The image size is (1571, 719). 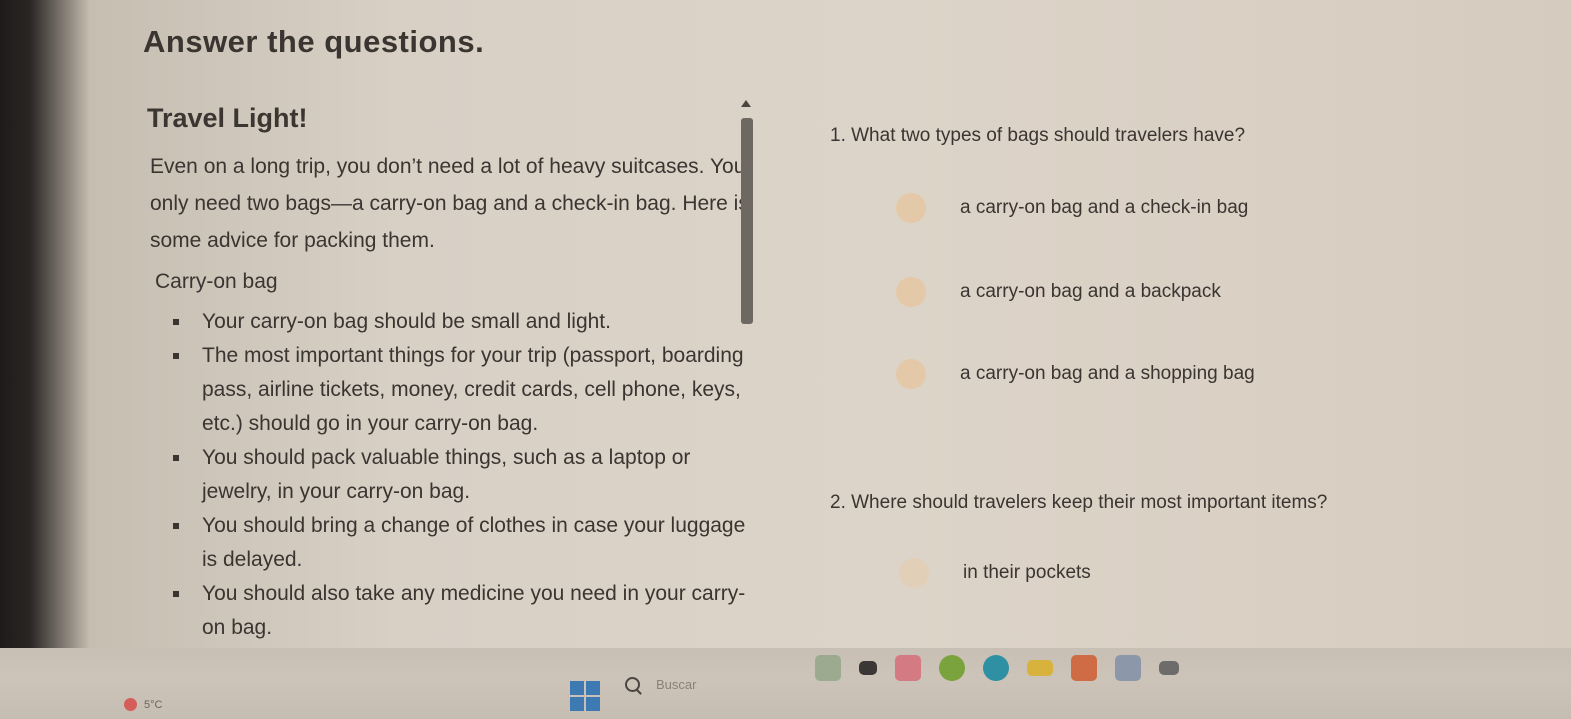 What do you see at coordinates (1090, 291) in the screenshot?
I see `answer-option-label: a carry-on bag and a backpack` at bounding box center [1090, 291].